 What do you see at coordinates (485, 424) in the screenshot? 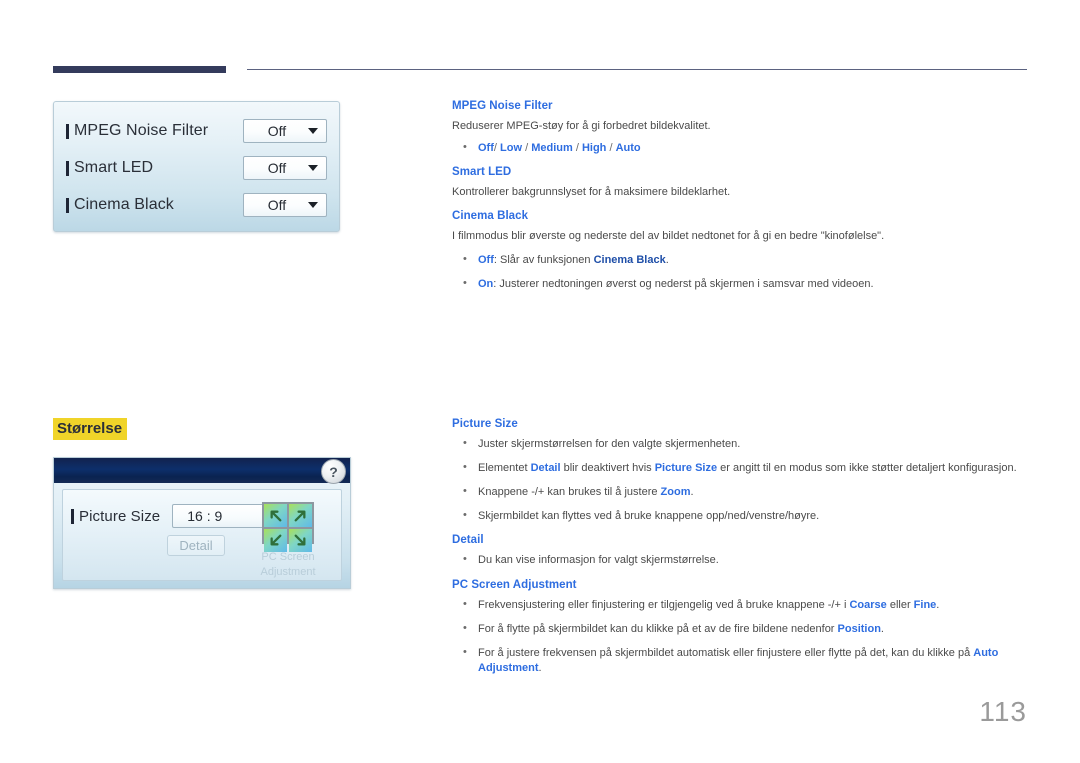
I see `heading-picture-size: Picture Size` at bounding box center [485, 424].